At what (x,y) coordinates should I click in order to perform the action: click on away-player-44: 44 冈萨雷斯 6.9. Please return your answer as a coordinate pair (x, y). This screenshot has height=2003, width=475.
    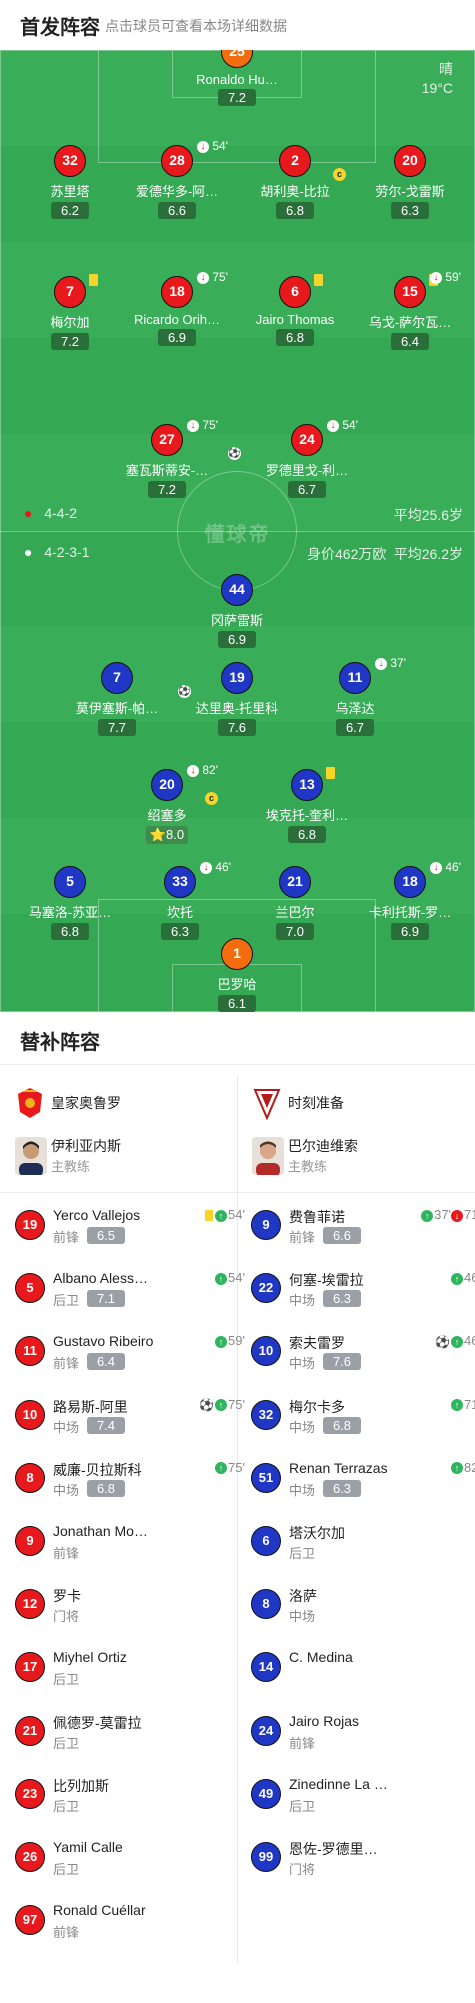
    Looking at the image, I should click on (237, 611).